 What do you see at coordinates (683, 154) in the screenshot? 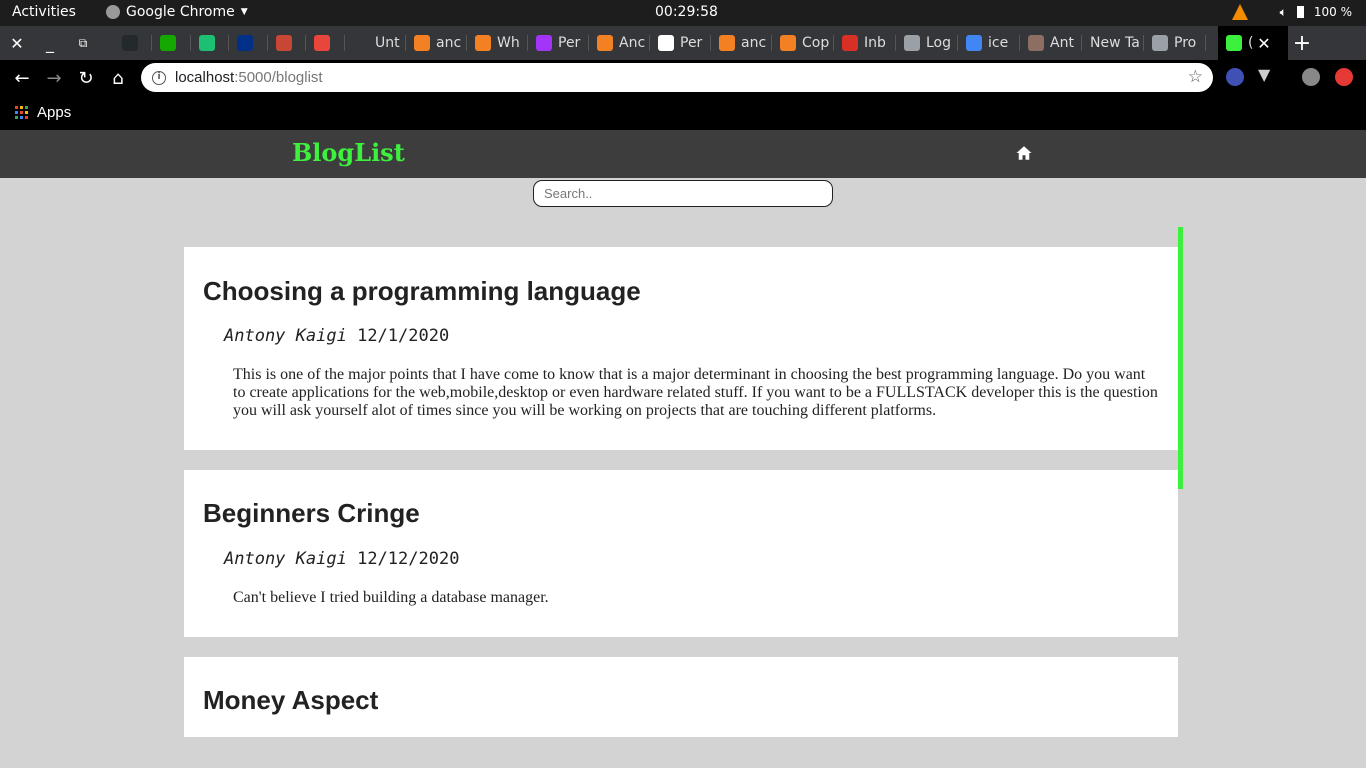
I see `site-navbar: BlogList` at bounding box center [683, 154].